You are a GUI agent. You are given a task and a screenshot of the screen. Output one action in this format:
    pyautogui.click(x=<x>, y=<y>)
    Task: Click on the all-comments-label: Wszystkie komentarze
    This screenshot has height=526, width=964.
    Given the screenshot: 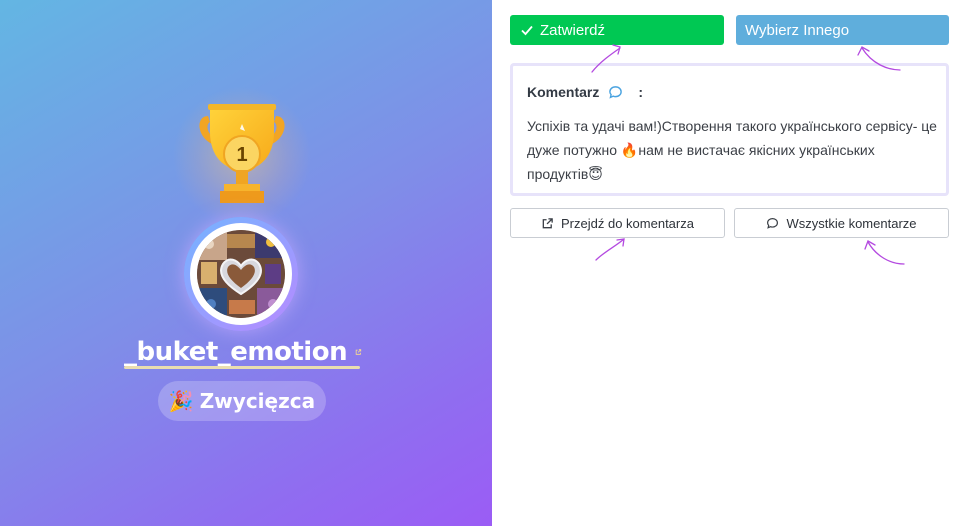 What is the action you would take?
    pyautogui.click(x=851, y=223)
    